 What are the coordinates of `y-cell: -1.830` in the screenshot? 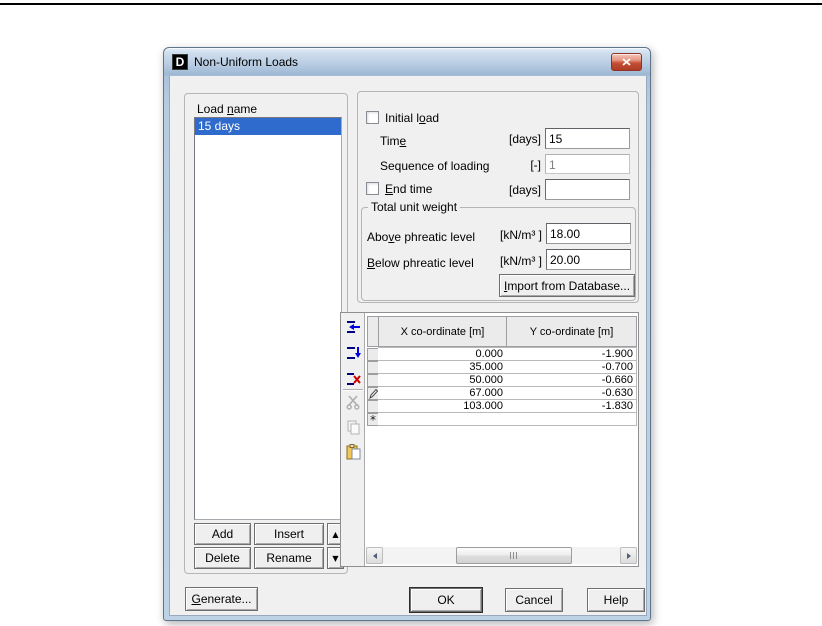 It's located at (571, 406).